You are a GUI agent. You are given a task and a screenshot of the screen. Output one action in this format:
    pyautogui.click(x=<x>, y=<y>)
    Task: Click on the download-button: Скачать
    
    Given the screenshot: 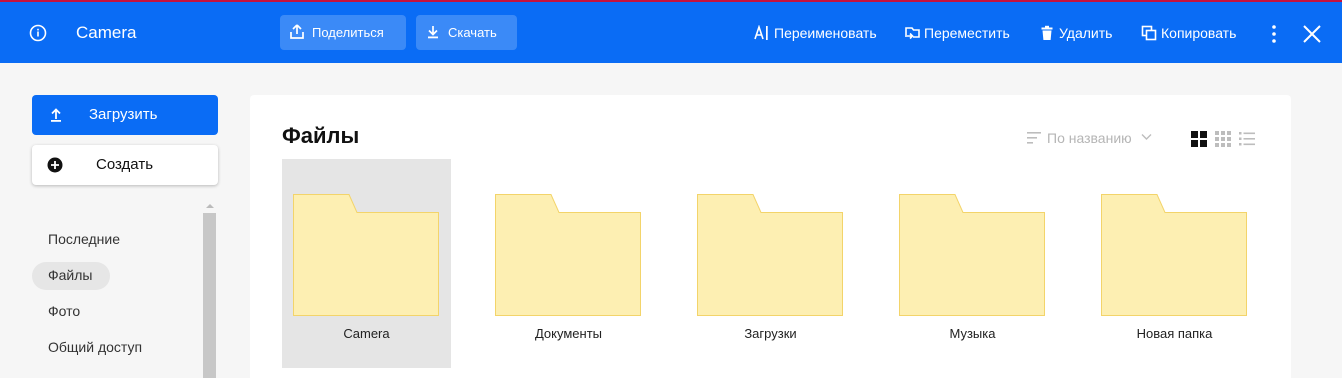 What is the action you would take?
    pyautogui.click(x=466, y=32)
    